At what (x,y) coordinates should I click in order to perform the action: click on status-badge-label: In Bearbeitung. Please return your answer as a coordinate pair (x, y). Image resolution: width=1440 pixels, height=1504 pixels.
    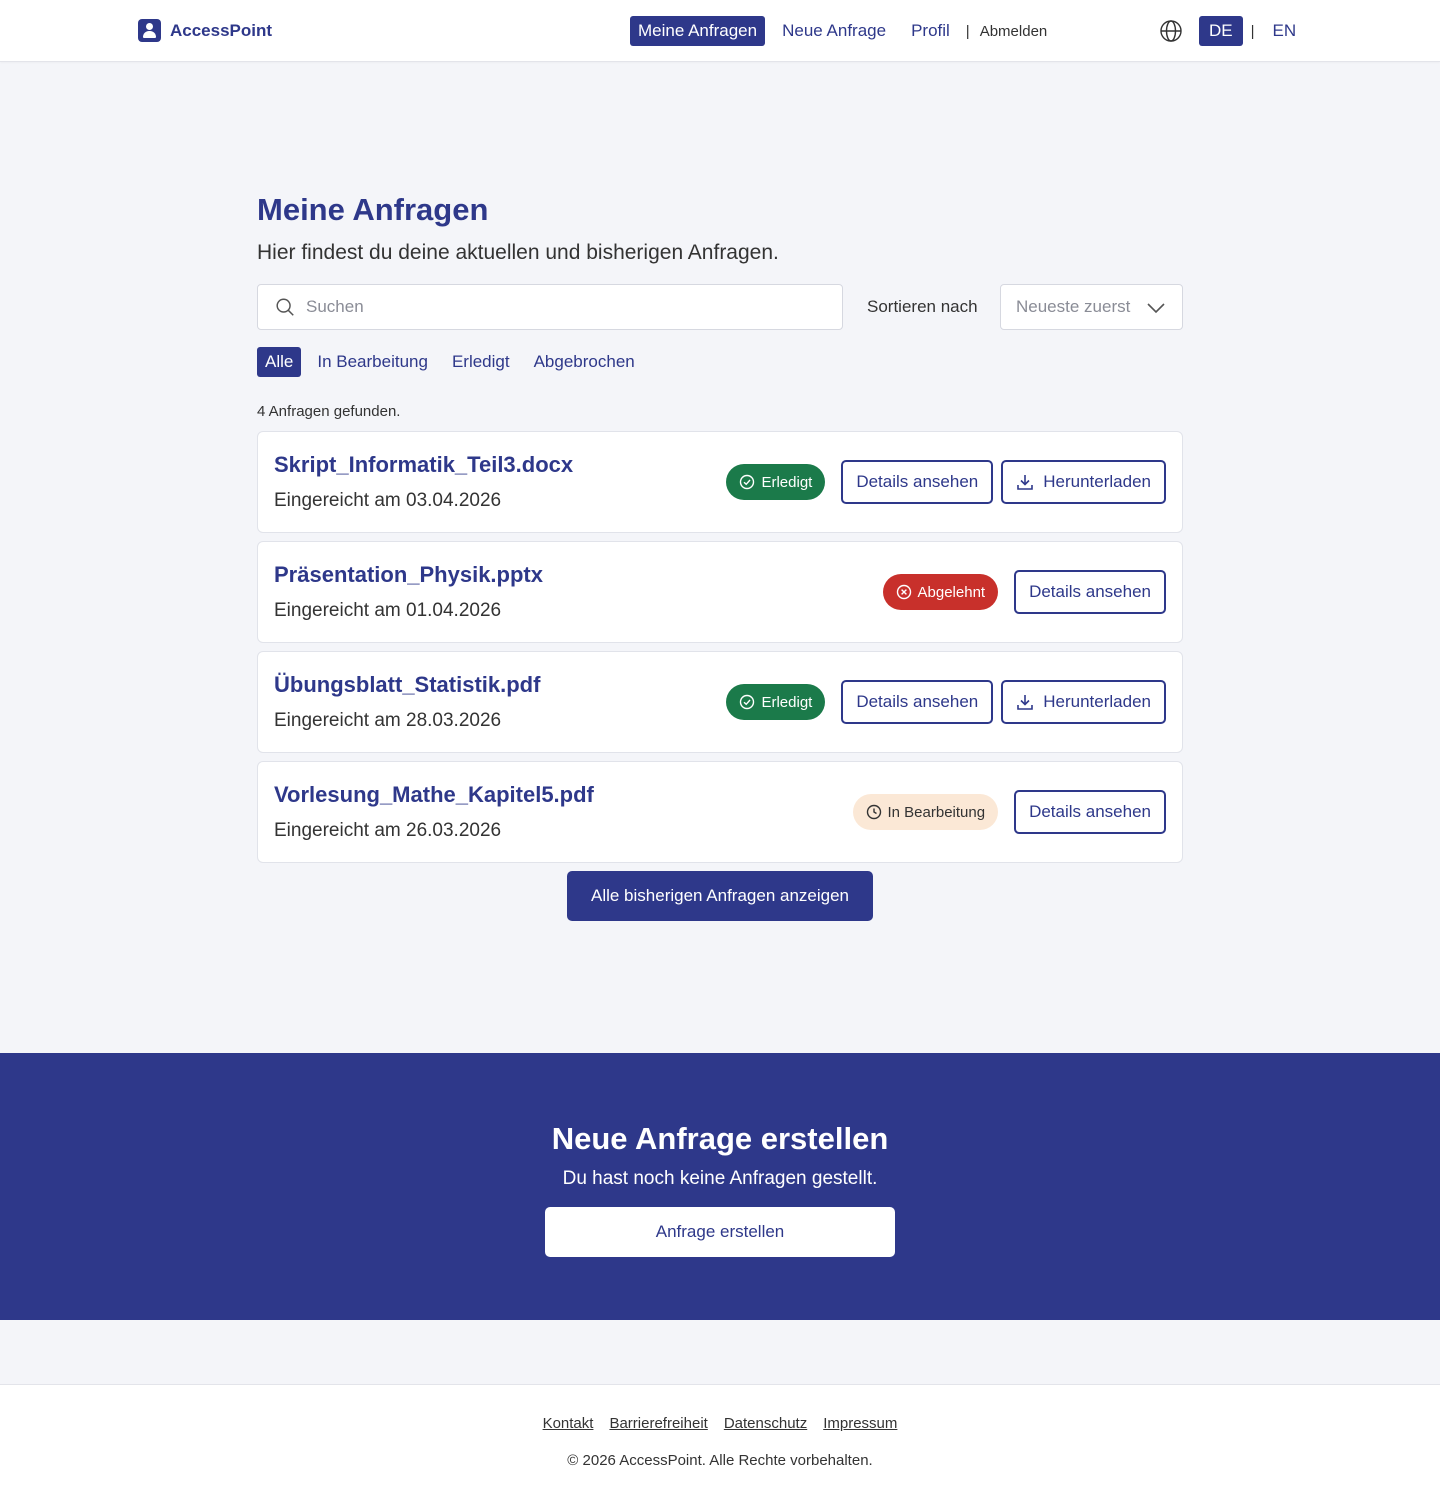
    Looking at the image, I should click on (936, 812).